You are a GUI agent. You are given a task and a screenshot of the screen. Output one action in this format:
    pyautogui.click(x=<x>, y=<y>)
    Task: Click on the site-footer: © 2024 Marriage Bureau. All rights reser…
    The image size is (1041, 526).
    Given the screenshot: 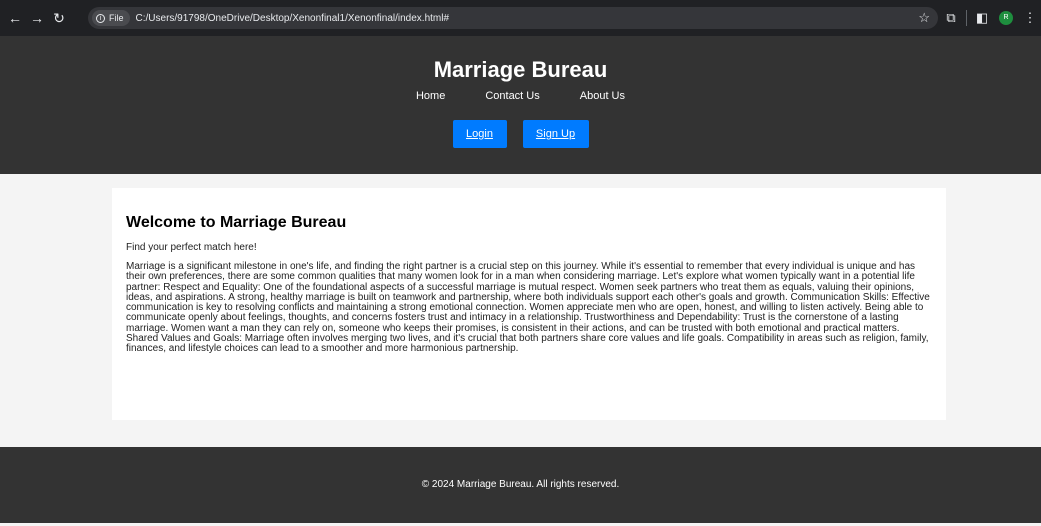 What is the action you would take?
    pyautogui.click(x=520, y=485)
    